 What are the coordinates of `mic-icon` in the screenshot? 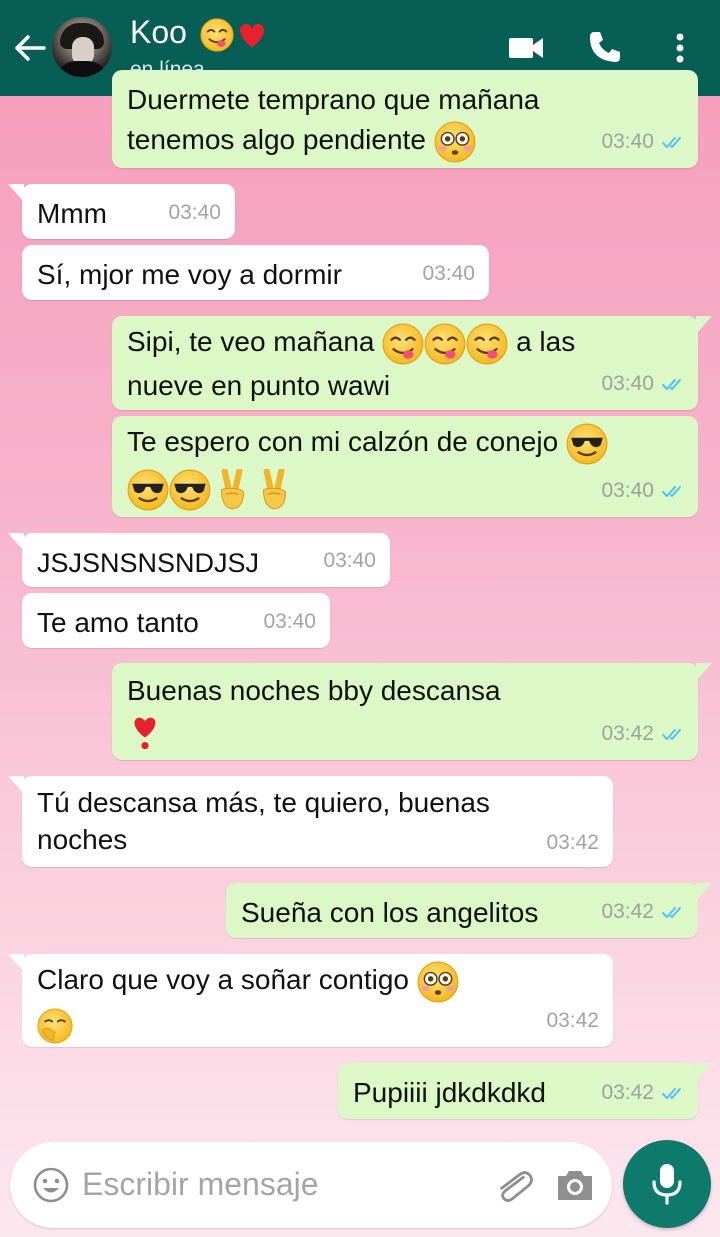 It's located at (667, 1184).